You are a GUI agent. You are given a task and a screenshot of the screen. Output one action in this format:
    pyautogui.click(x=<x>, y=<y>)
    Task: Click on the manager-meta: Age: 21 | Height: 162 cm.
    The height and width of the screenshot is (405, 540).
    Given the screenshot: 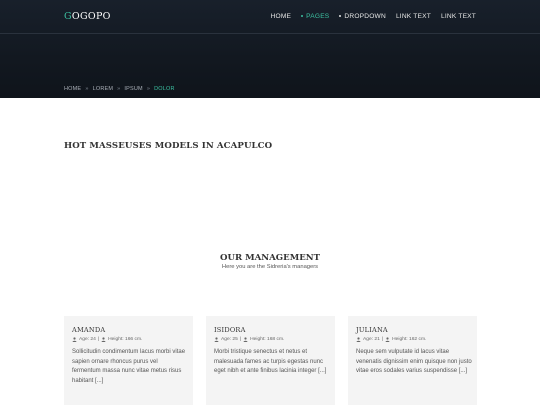 What is the action you would take?
    pyautogui.click(x=412, y=339)
    